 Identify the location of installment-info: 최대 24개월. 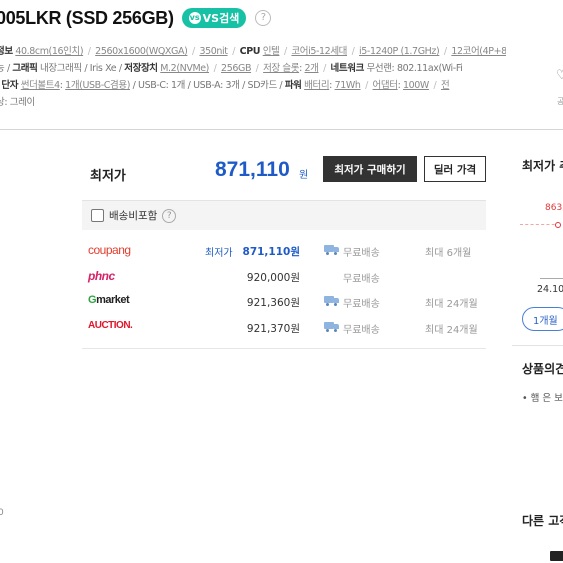
(451, 330).